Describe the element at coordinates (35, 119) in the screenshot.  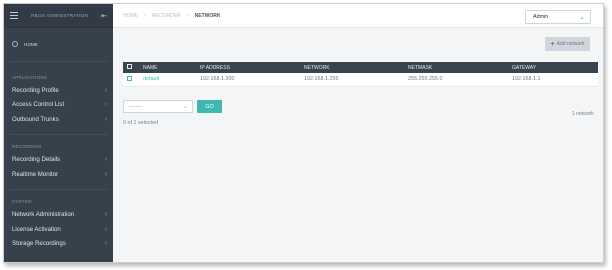
I see `sidebar-item-label: Outbound Trunks` at that location.